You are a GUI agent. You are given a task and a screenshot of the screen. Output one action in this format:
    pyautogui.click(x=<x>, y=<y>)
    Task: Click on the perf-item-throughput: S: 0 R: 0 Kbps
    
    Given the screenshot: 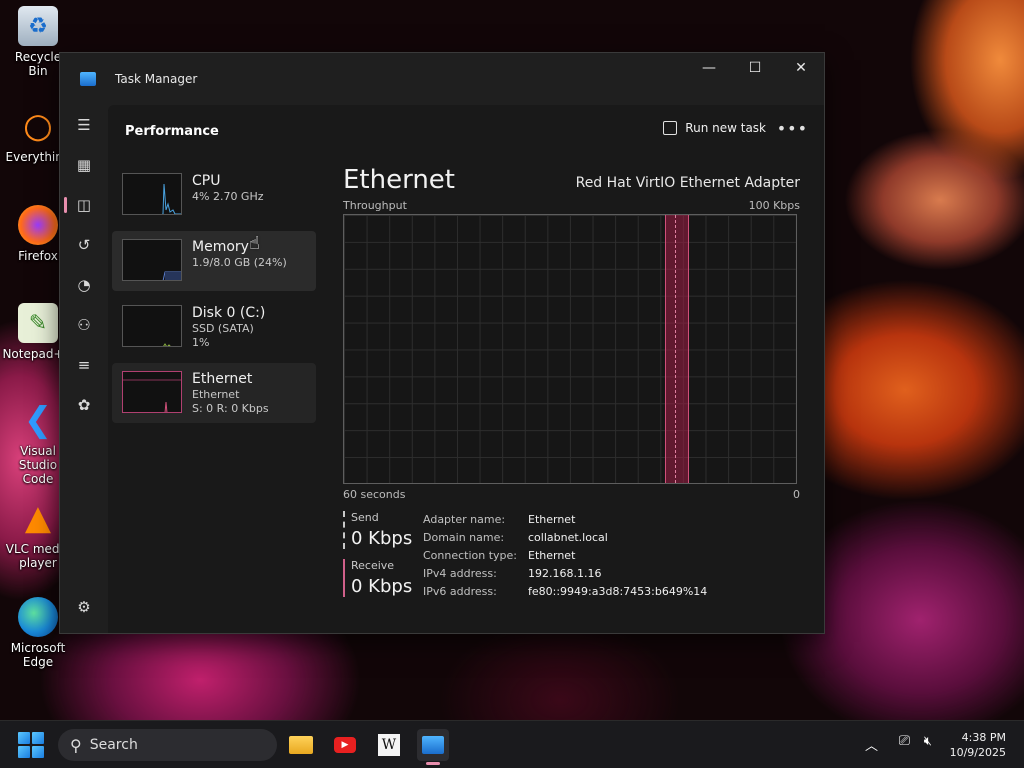 What is the action you would take?
    pyautogui.click(x=230, y=408)
    